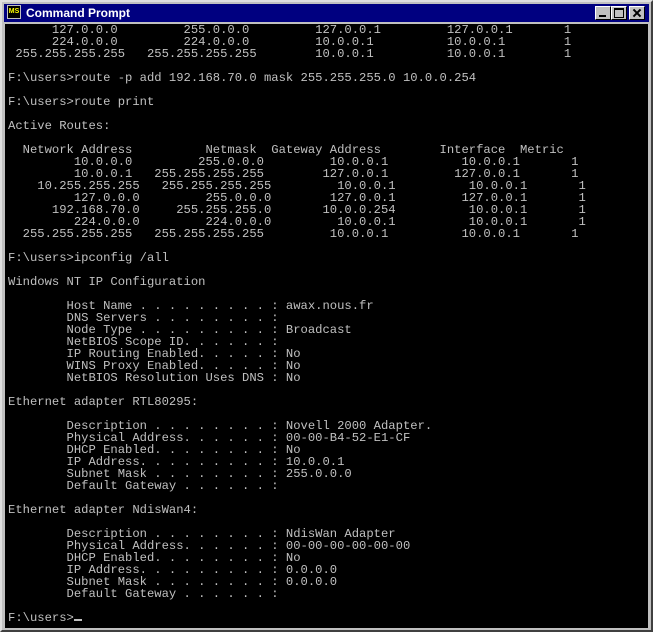 This screenshot has height=632, width=653. What do you see at coordinates (103, 402) in the screenshot?
I see `console-line: Ethernet adapter RTL80295:` at bounding box center [103, 402].